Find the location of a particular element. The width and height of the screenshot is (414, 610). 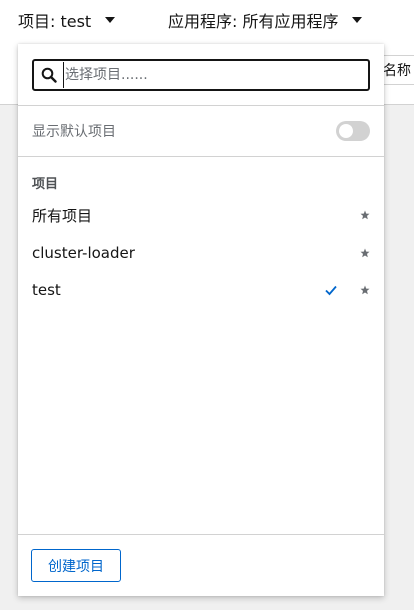

project-selector: 项目: test is located at coordinates (67, 20).